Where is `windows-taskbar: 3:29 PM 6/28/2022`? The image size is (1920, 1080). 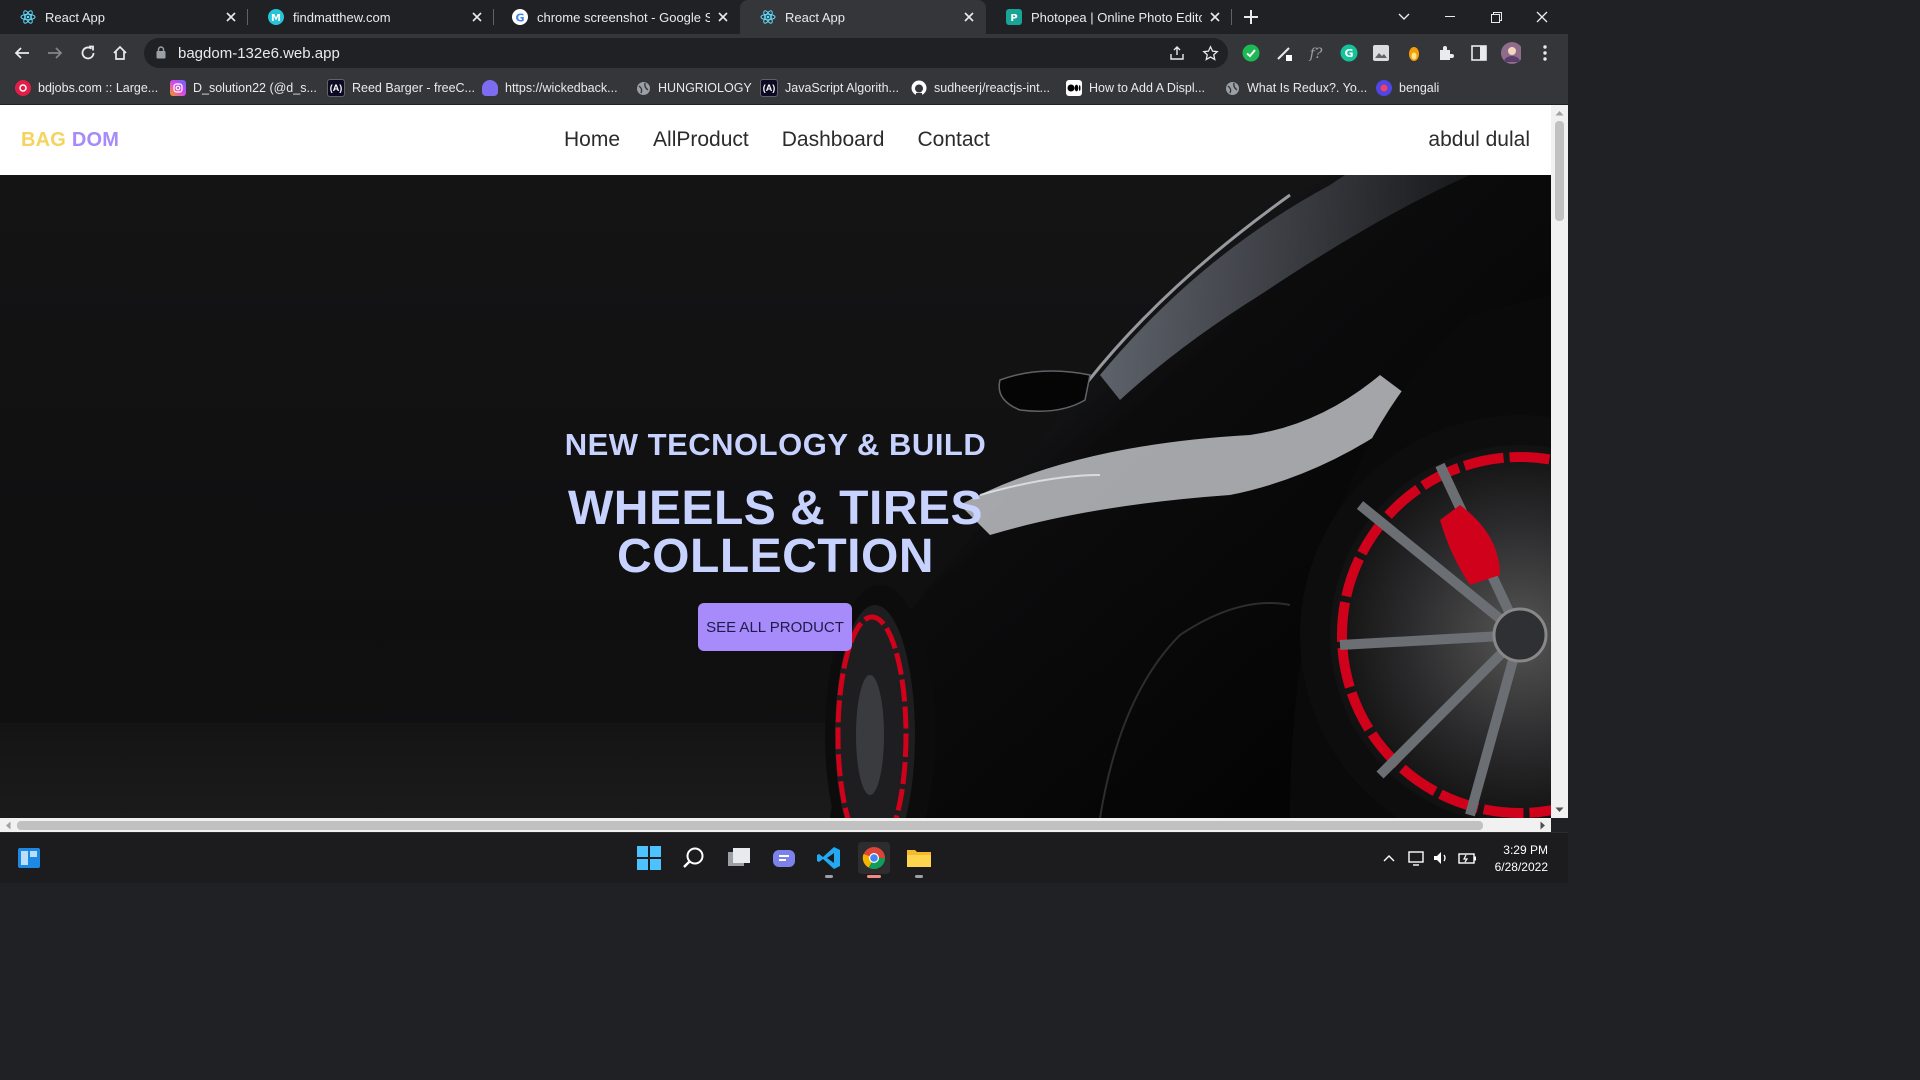
windows-taskbar: 3:29 PM 6/28/2022 is located at coordinates (784, 857).